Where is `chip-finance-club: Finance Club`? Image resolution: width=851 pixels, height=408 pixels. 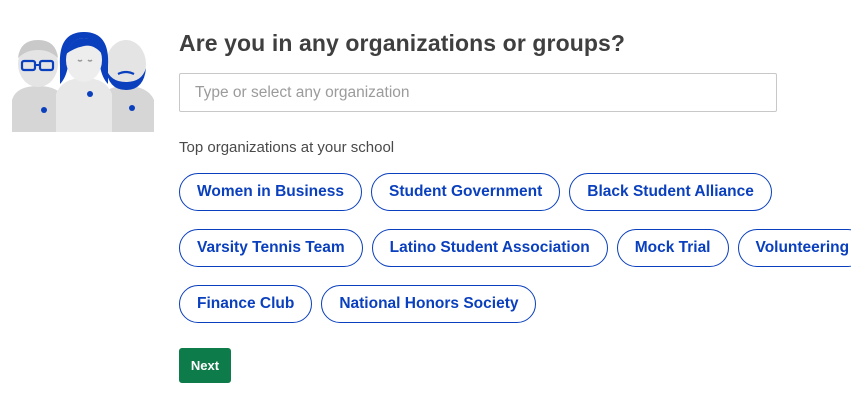
chip-finance-club: Finance Club is located at coordinates (246, 304).